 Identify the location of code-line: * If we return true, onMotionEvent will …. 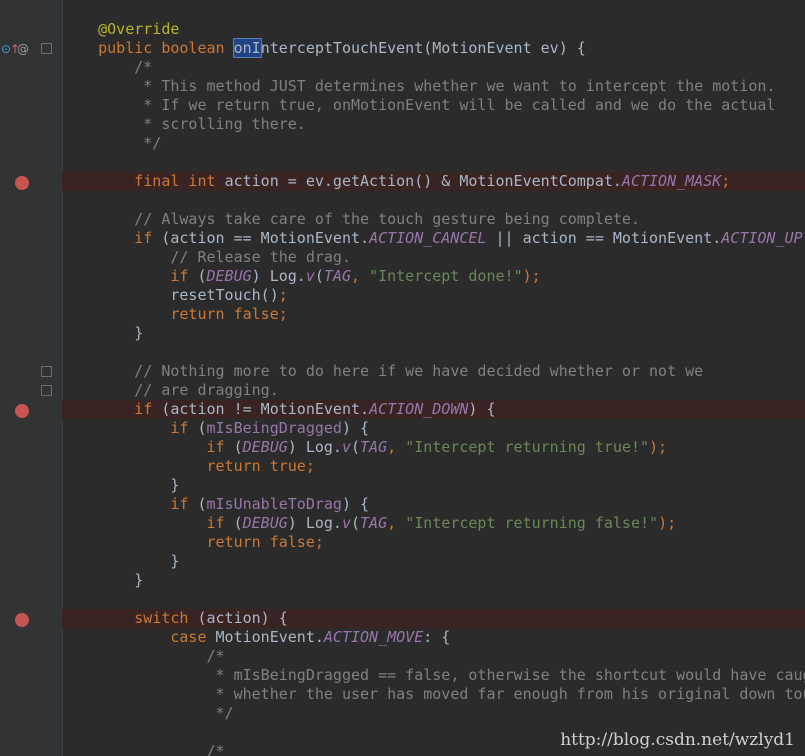
(433, 105).